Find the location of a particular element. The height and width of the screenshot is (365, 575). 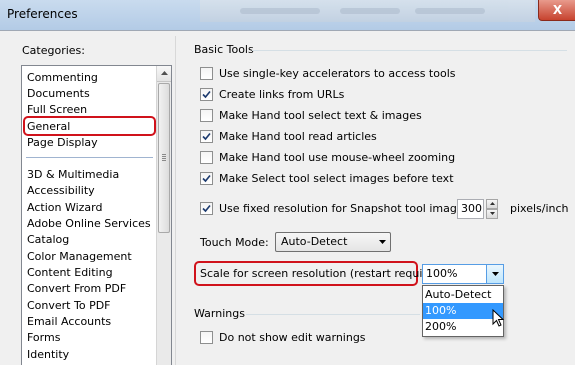

category-adobe-online-services: Adobe Online Services is located at coordinates (89, 224).